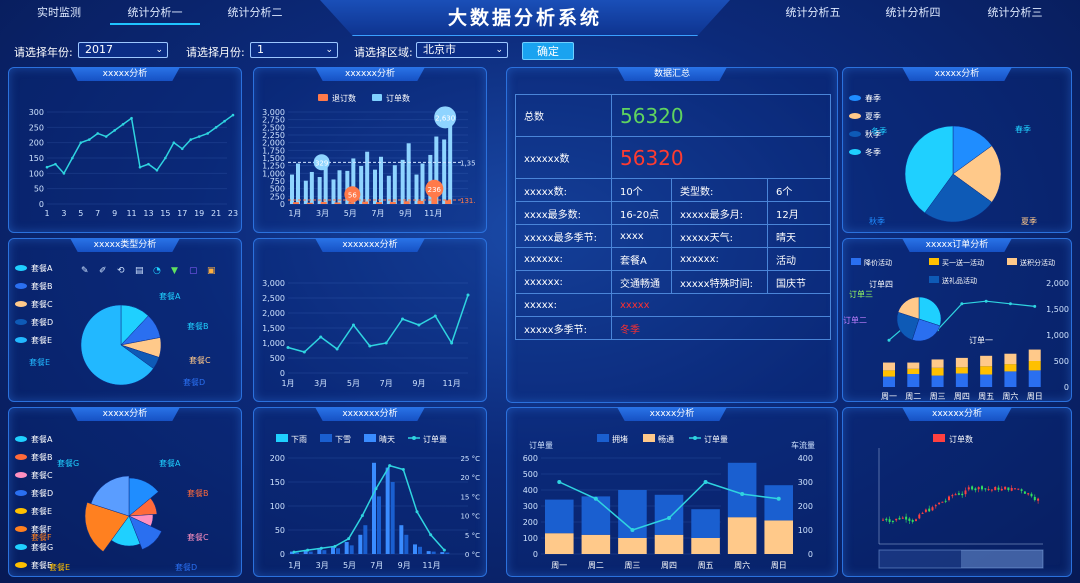 The image size is (1080, 583). I want to click on toolbar-icon: ▣, so click(211, 271).